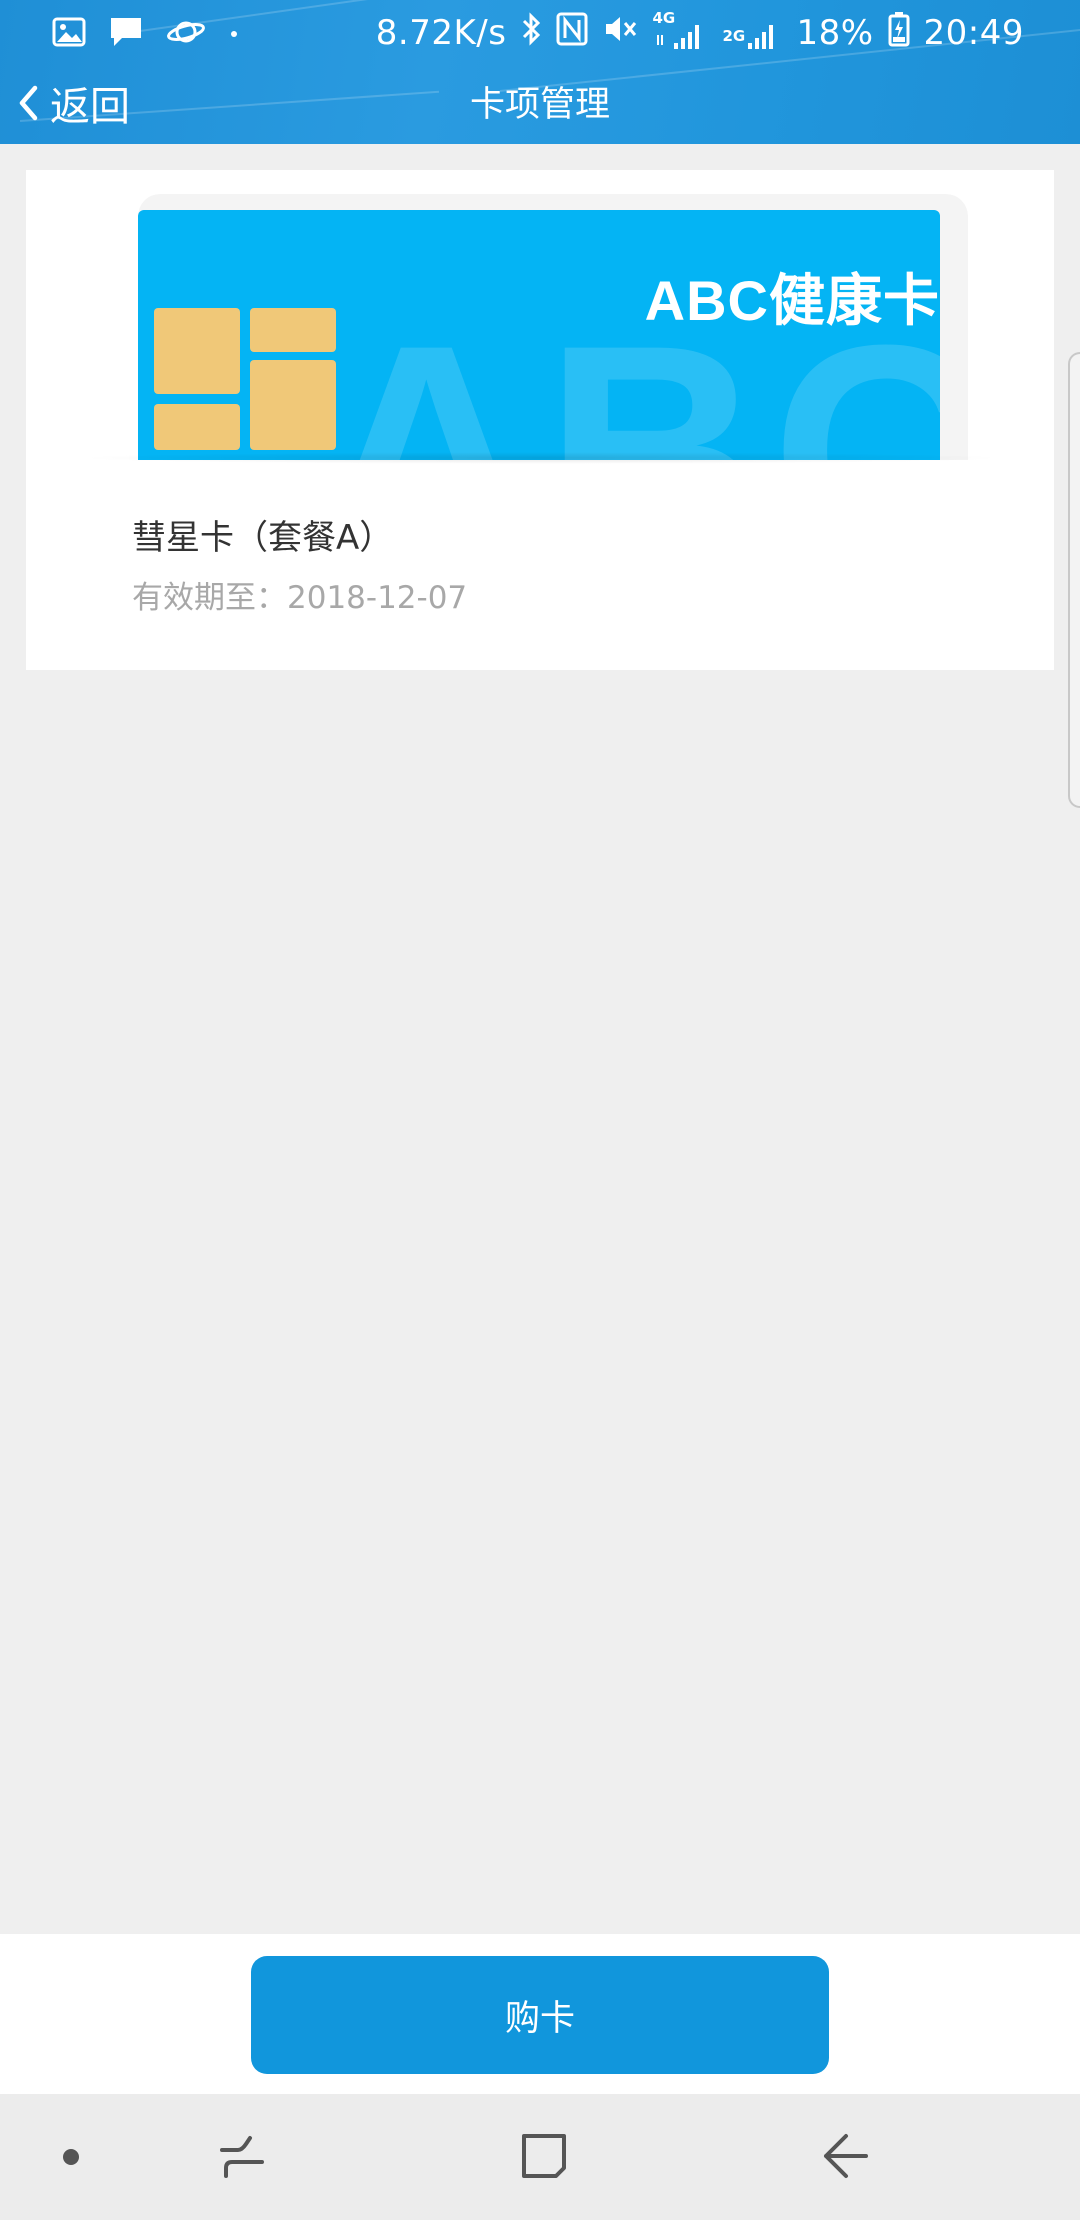 This screenshot has height=2220, width=1080. What do you see at coordinates (126, 34) in the screenshot?
I see `message-notification-icon` at bounding box center [126, 34].